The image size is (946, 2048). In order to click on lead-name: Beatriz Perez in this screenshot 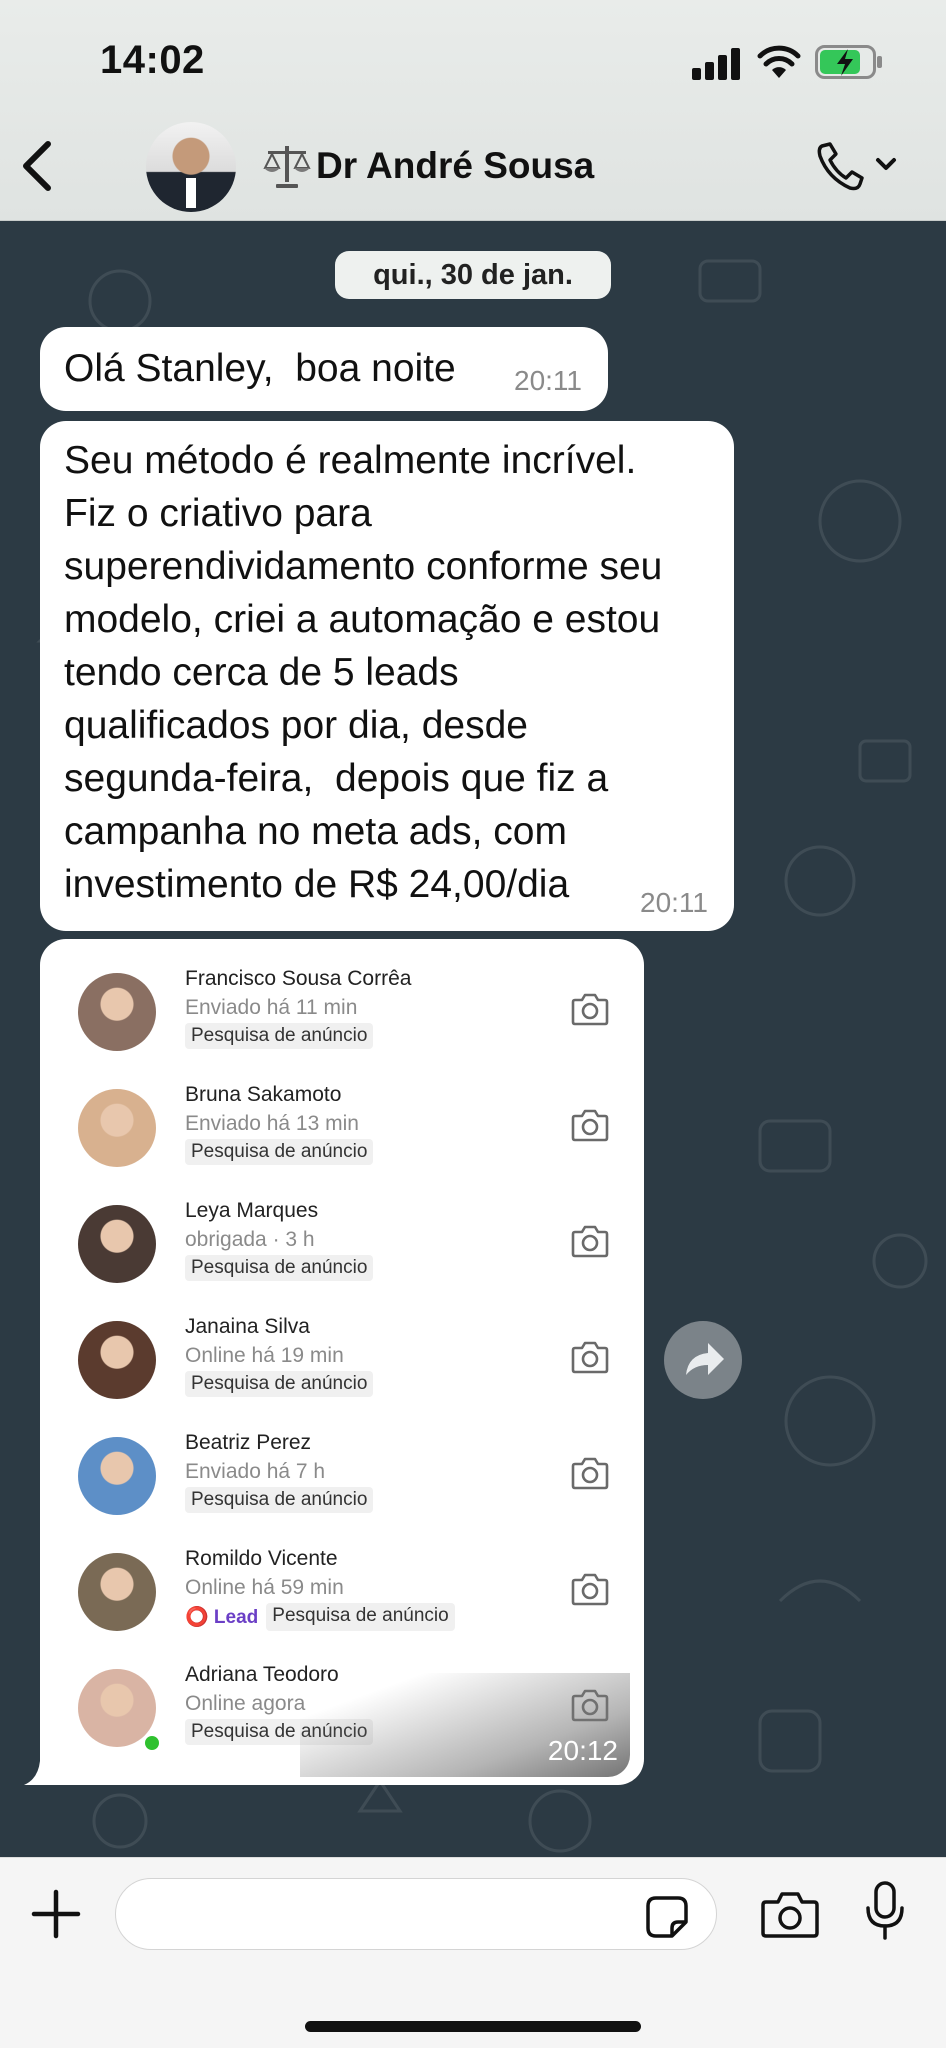, I will do `click(248, 1442)`.